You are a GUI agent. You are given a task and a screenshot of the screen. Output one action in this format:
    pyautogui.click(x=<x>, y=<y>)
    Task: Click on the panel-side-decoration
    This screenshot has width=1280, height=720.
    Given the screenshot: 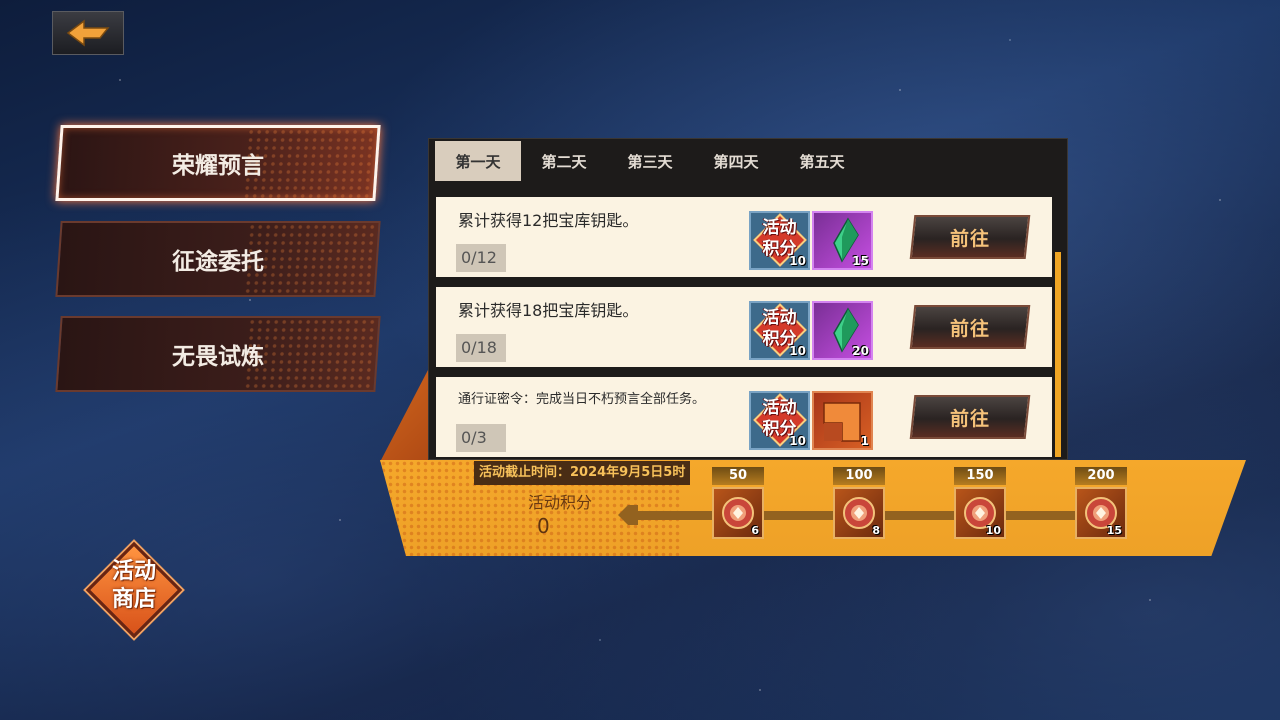 What is the action you would take?
    pyautogui.click(x=404, y=416)
    